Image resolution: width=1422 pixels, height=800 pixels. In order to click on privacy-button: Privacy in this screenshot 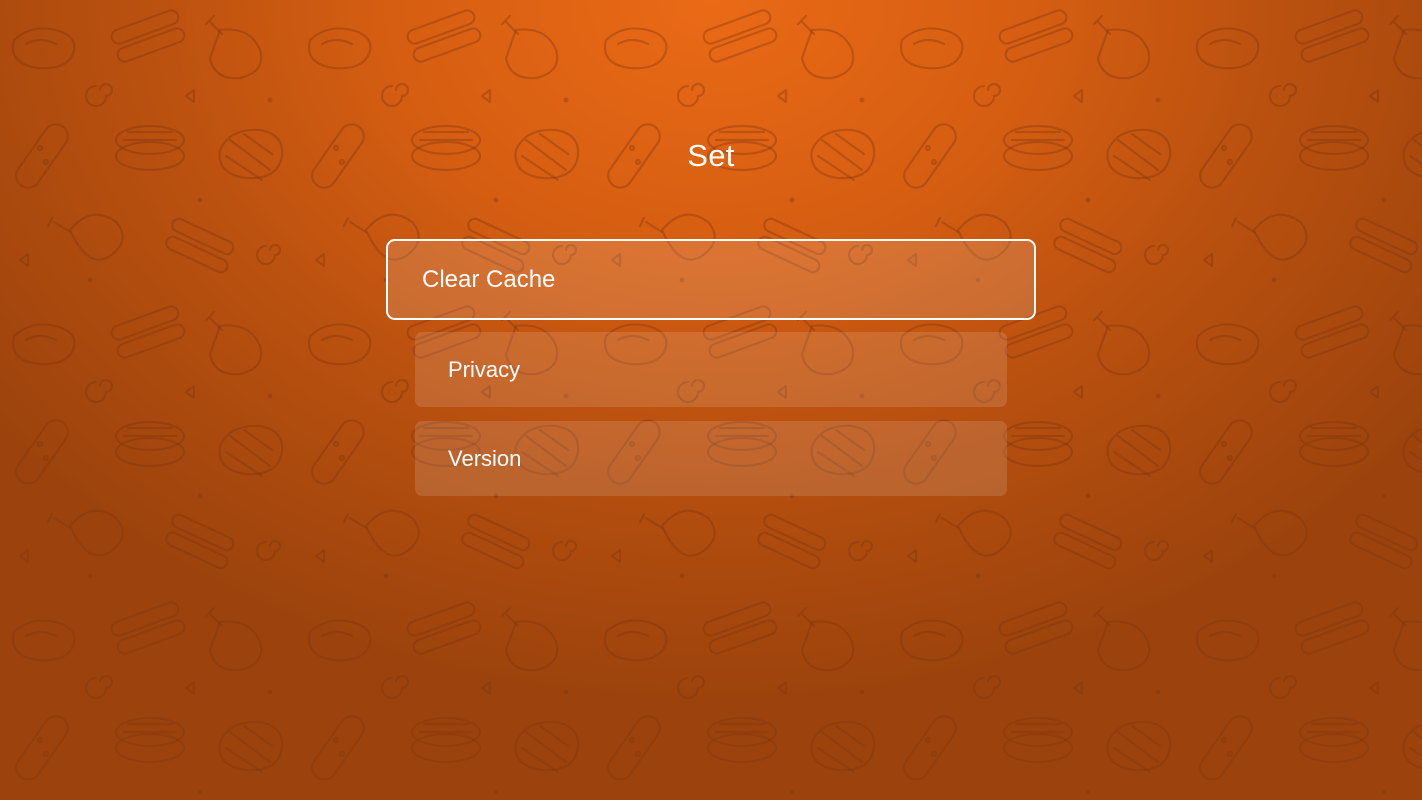, I will do `click(711, 369)`.